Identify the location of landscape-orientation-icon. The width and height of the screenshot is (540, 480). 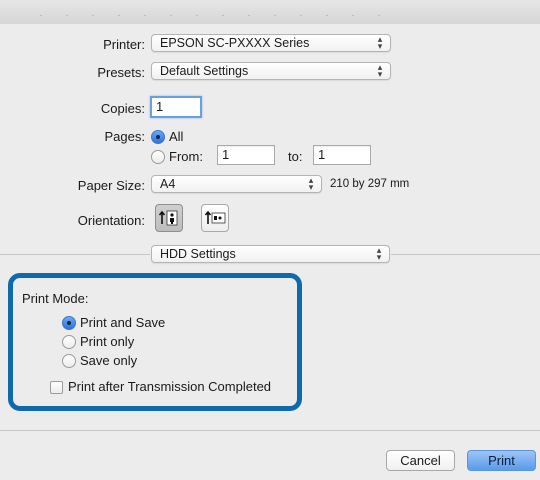
(215, 217).